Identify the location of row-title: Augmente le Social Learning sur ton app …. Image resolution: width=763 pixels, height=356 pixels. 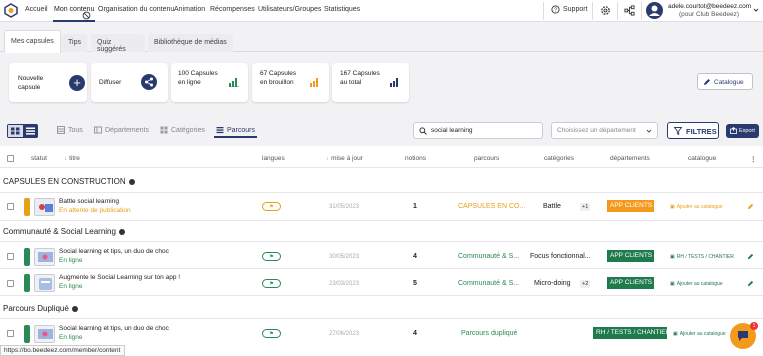
(119, 277).